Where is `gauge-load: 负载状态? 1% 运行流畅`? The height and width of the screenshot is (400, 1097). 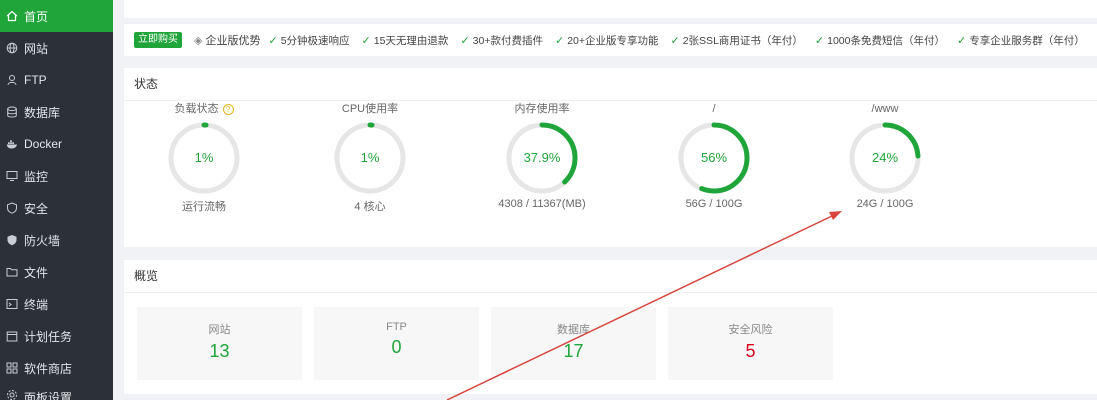 gauge-load: 负载状态? 1% 运行流畅 is located at coordinates (204, 158).